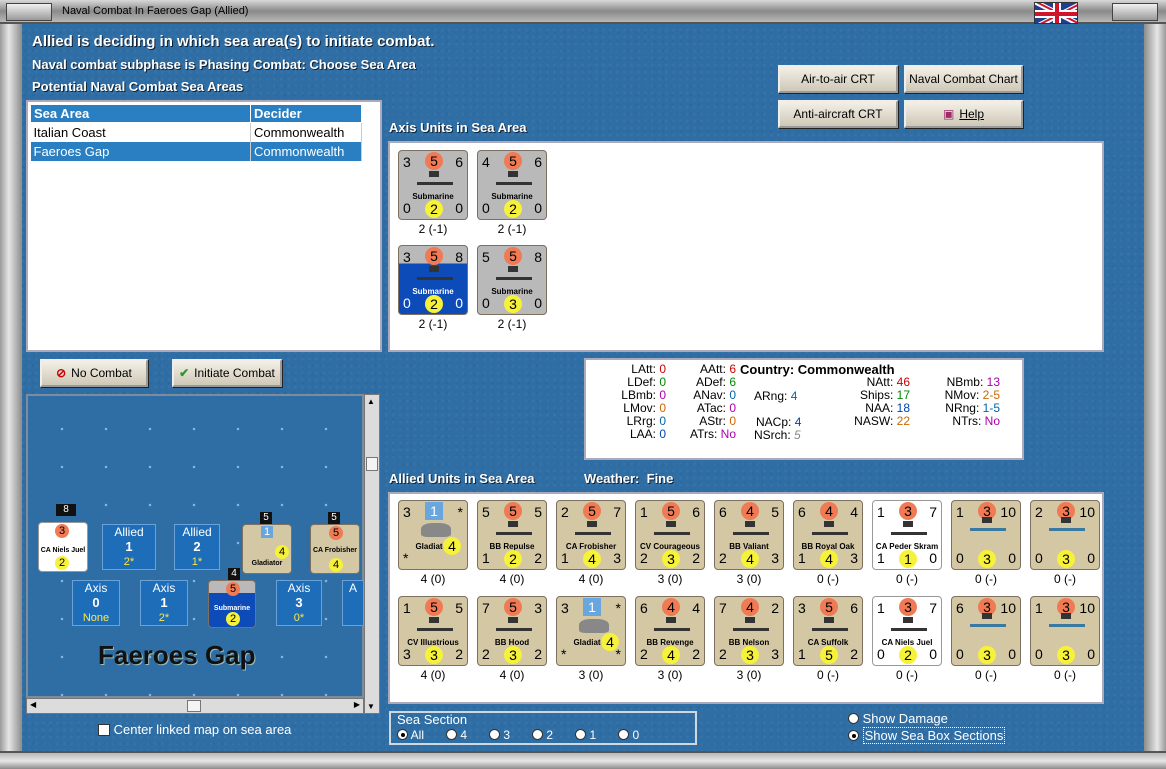  Describe the element at coordinates (550, 735) in the screenshot. I see `option-label: 2` at that location.